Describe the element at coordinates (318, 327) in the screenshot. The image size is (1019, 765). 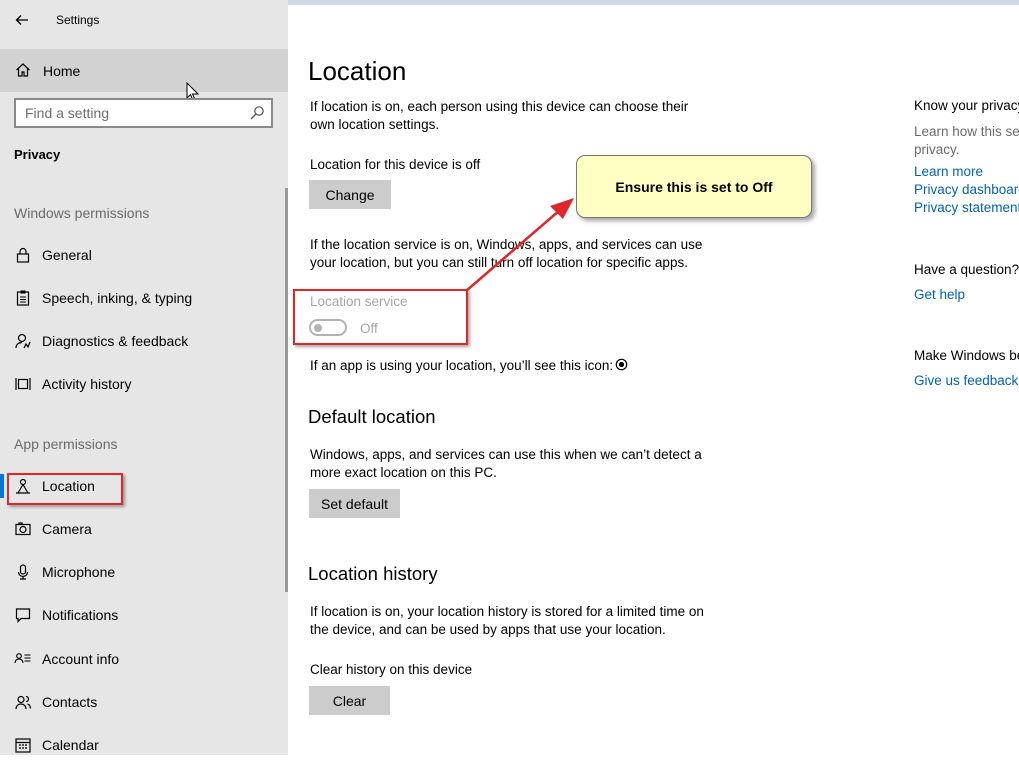
I see `toggle-knob` at that location.